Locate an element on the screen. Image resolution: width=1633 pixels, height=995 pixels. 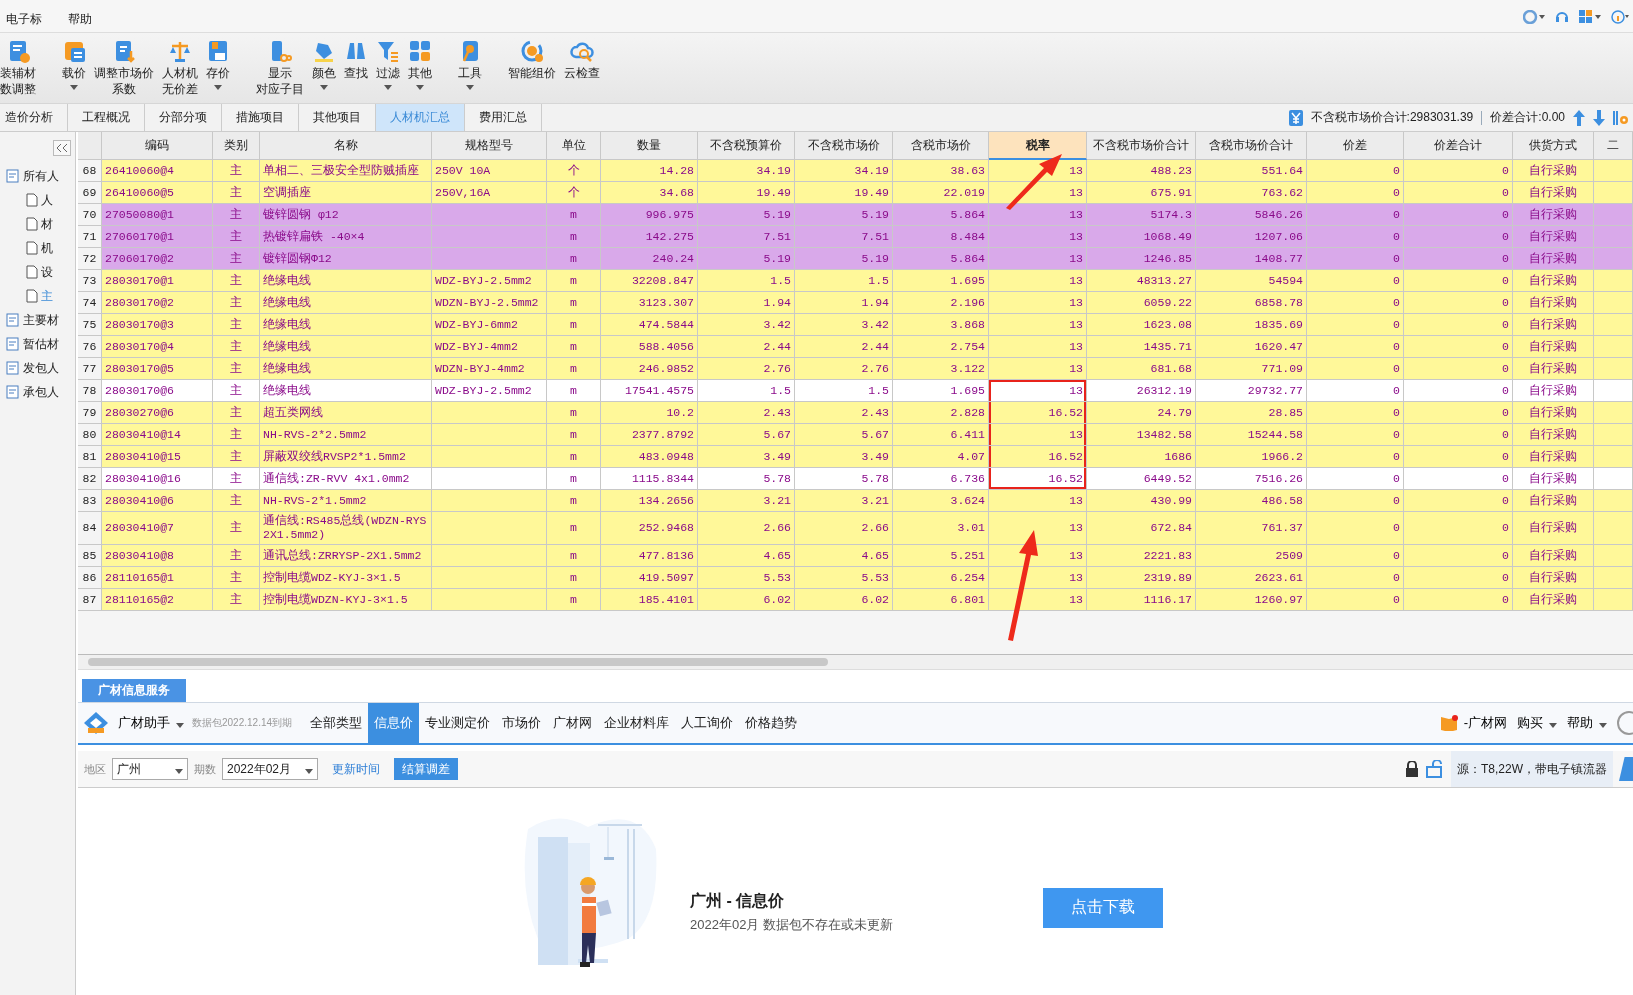
down-arrow-icon is located at coordinates (1599, 117).